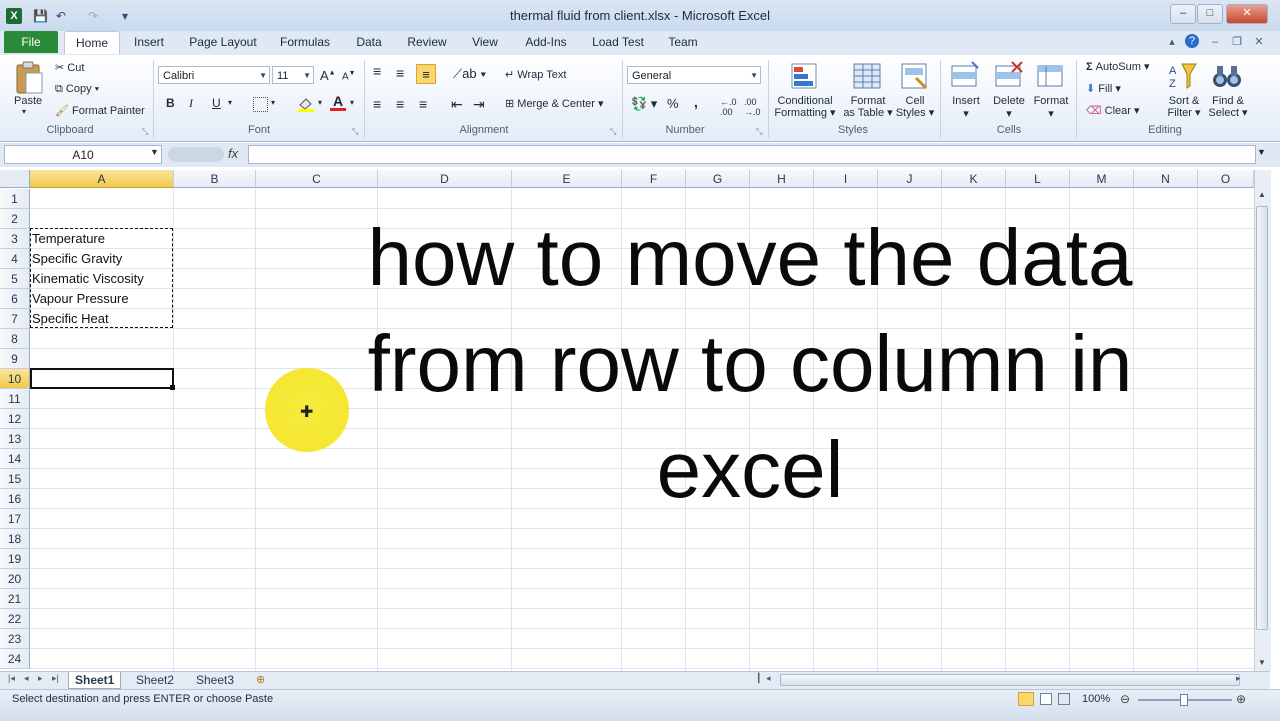 The image size is (1280, 721). Describe the element at coordinates (1237, 42) in the screenshot. I see `workbook-restore-icon: ❐` at that location.